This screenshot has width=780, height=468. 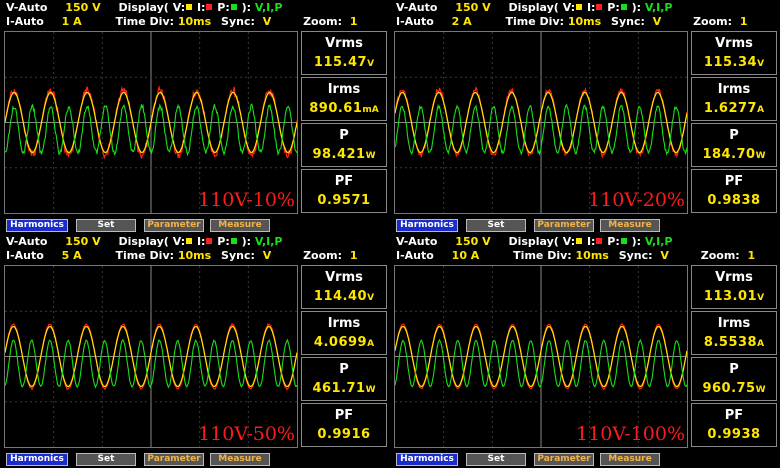 I want to click on pf-value: 0.9916, so click(x=344, y=434).